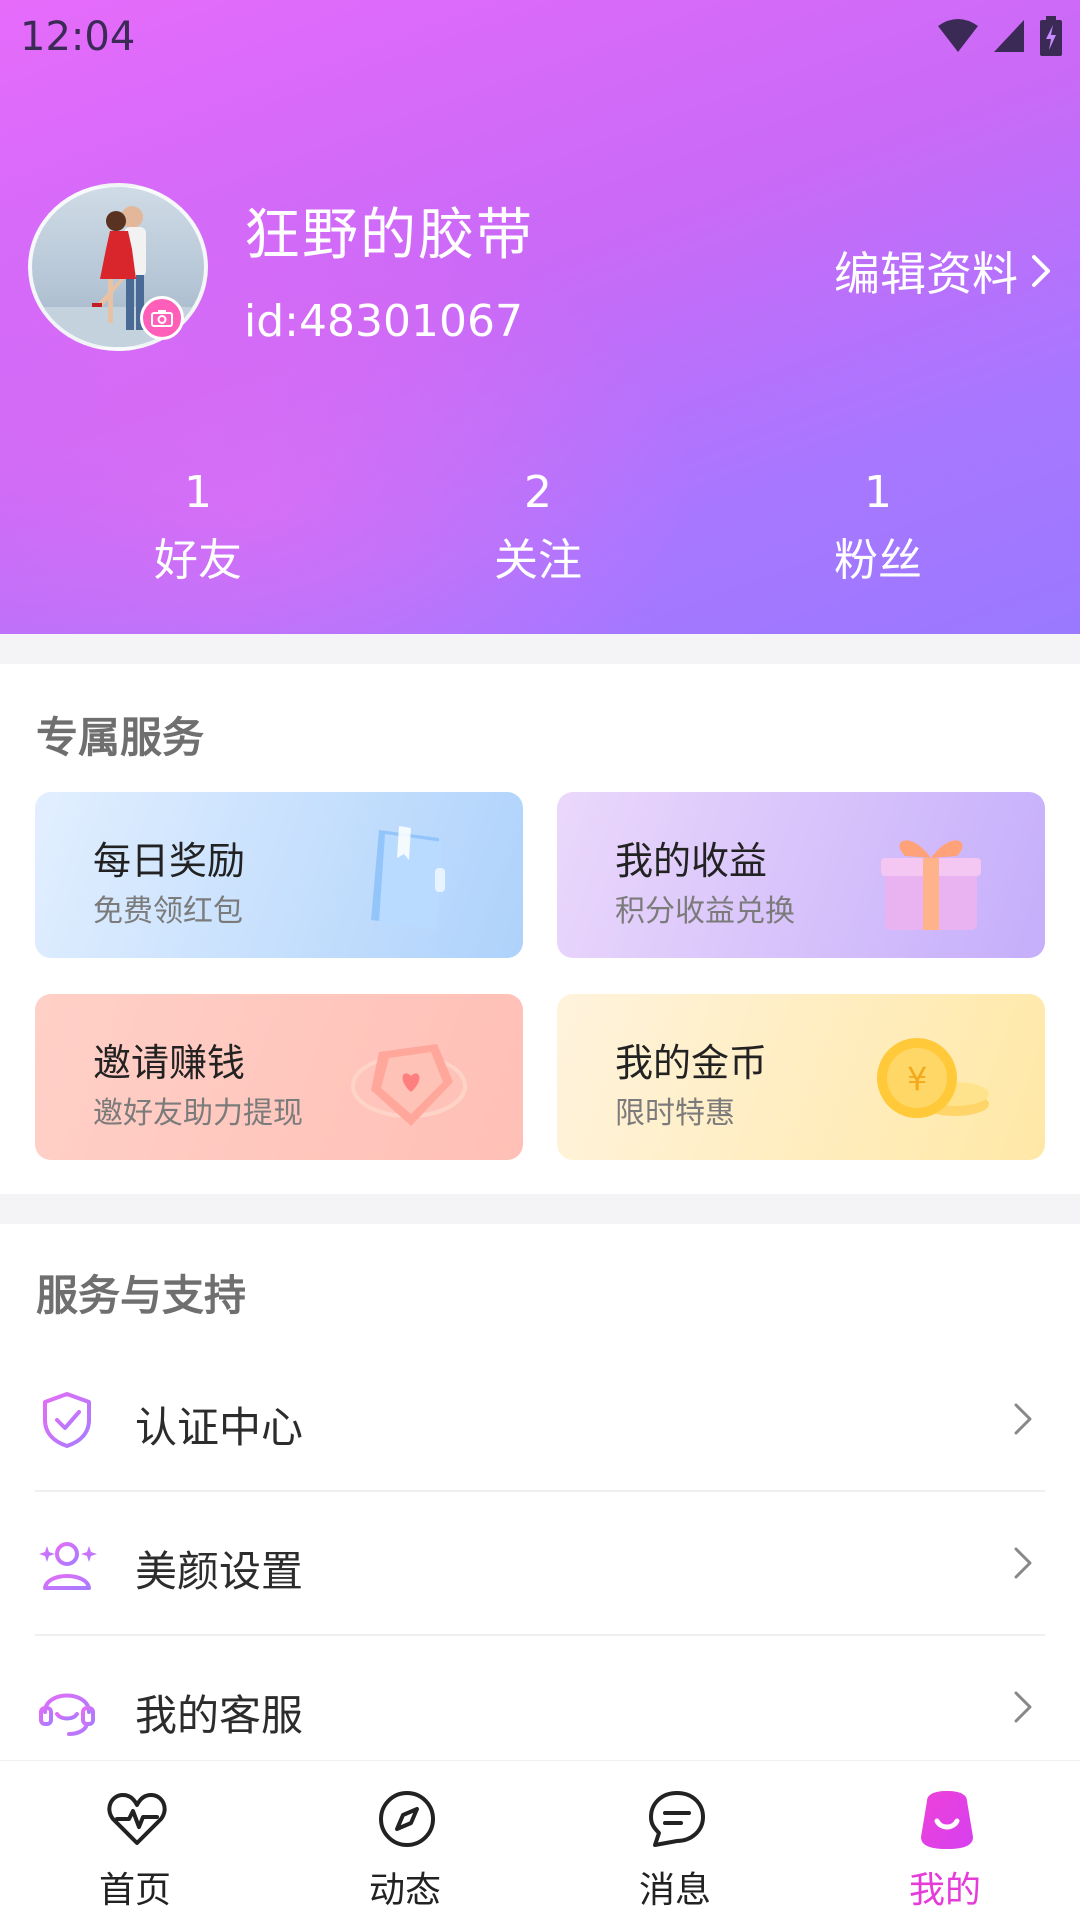  What do you see at coordinates (162, 318) in the screenshot?
I see `camera-icon` at bounding box center [162, 318].